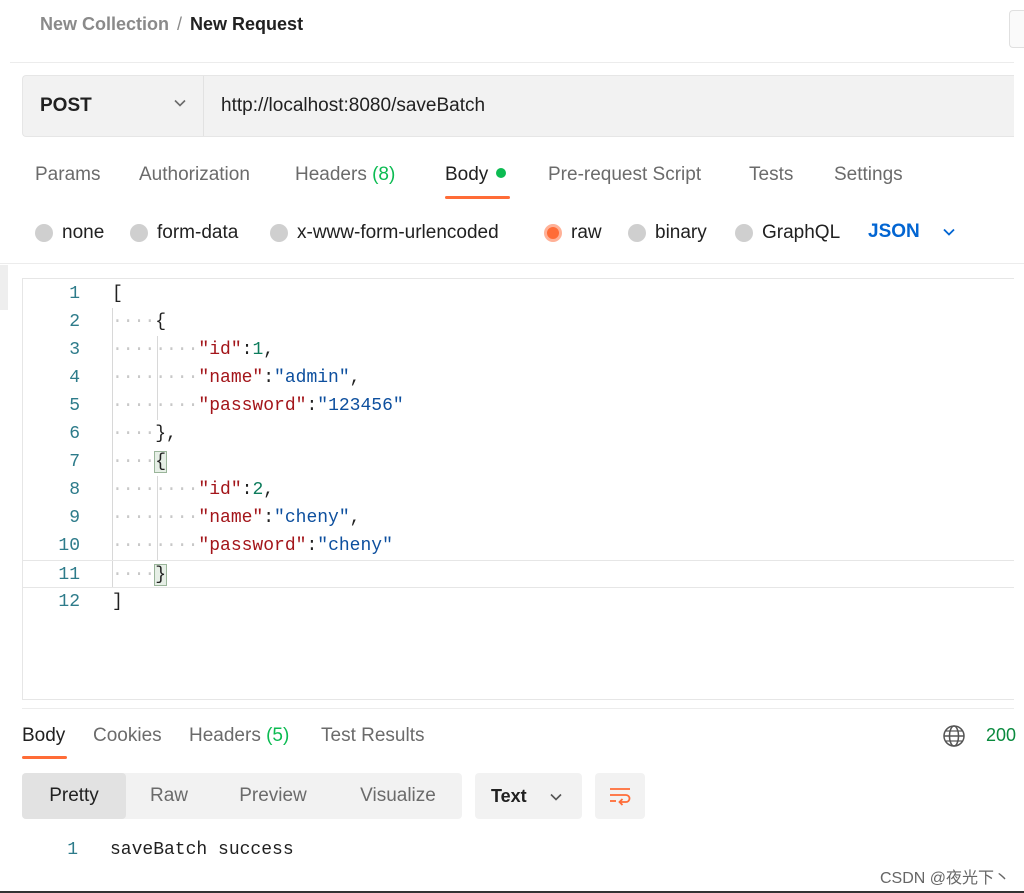 The image size is (1024, 893). I want to click on line-number: 12, so click(69, 602).